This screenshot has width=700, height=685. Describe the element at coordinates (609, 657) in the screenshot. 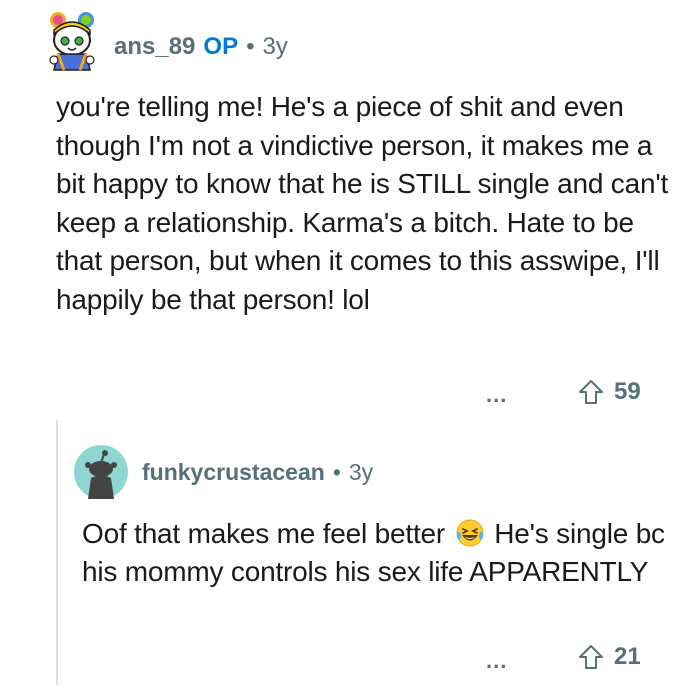

I see `reply-upvote-control: 21` at that location.